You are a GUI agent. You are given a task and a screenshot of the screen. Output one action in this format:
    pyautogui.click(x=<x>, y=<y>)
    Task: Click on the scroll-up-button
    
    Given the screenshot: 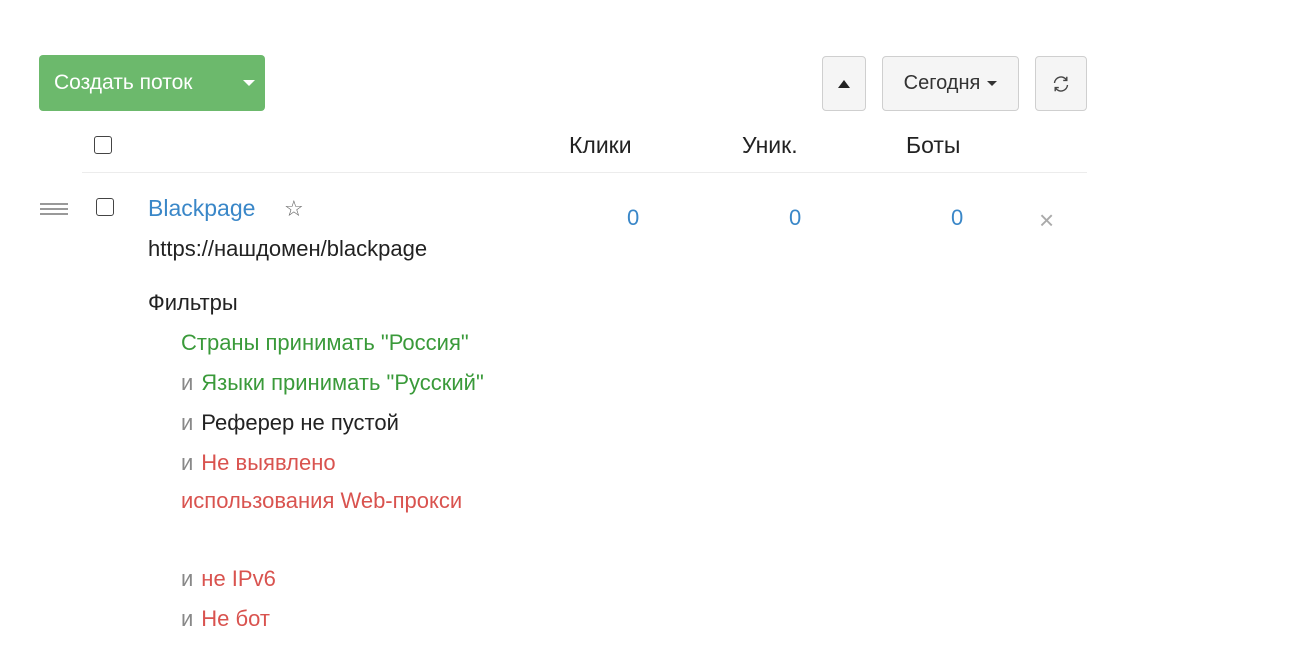 What is the action you would take?
    pyautogui.click(x=844, y=83)
    